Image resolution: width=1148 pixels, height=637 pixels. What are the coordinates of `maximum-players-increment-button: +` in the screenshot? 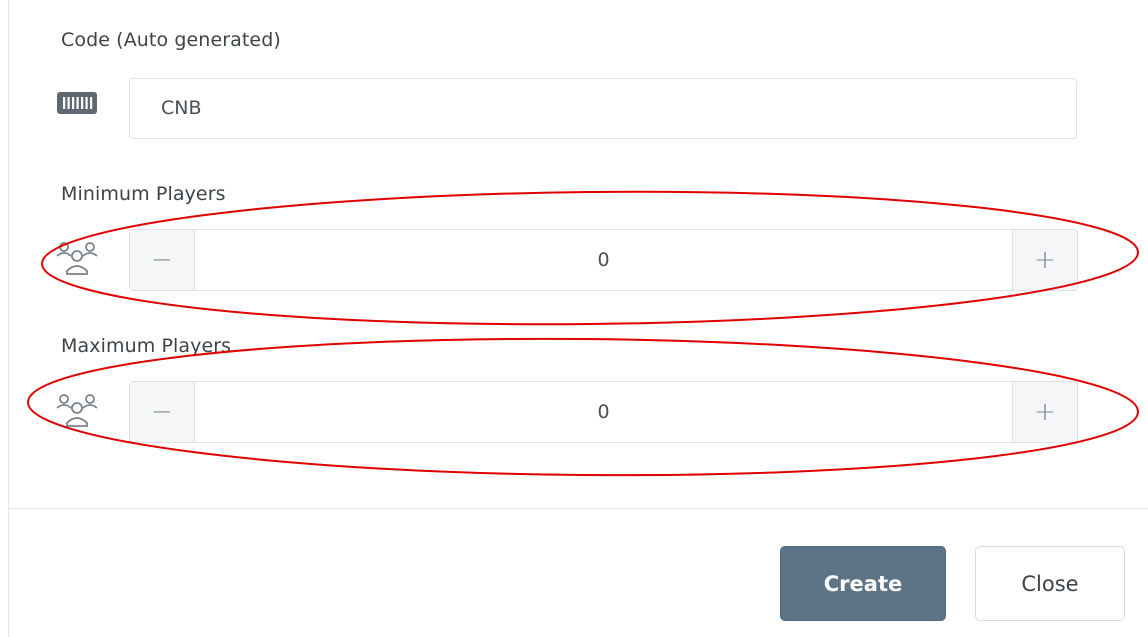 It's located at (1044, 412).